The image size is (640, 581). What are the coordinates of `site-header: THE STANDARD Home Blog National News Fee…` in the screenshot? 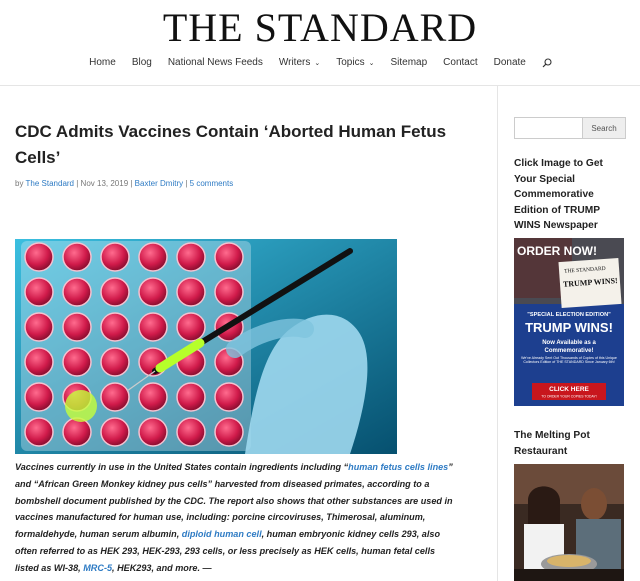 It's located at (320, 43).